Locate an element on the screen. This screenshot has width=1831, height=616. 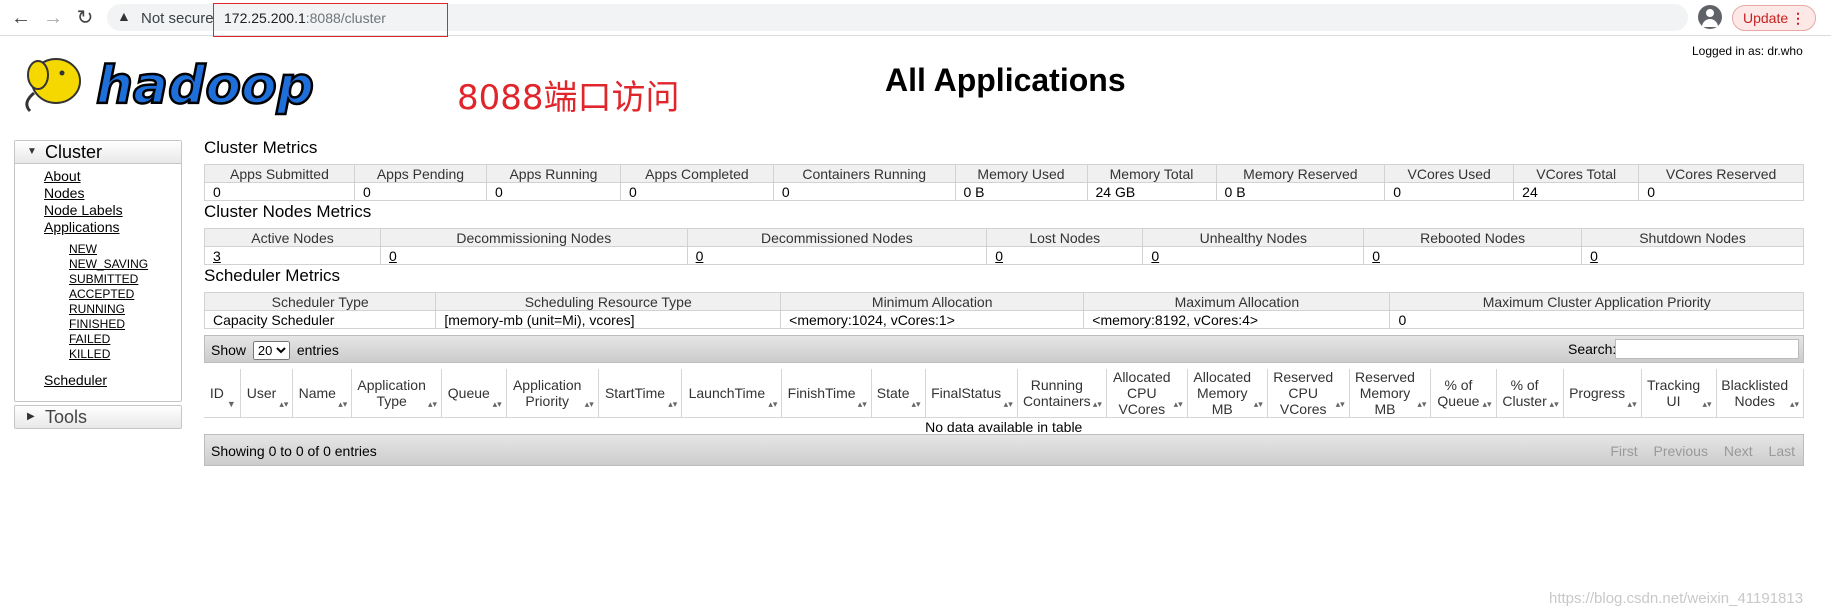
show-label: Show is located at coordinates (229, 350).